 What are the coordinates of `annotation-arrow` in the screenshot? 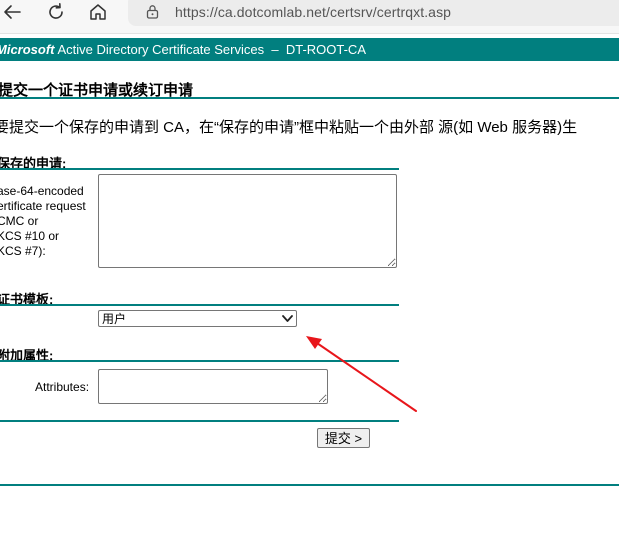 It's located at (361, 374).